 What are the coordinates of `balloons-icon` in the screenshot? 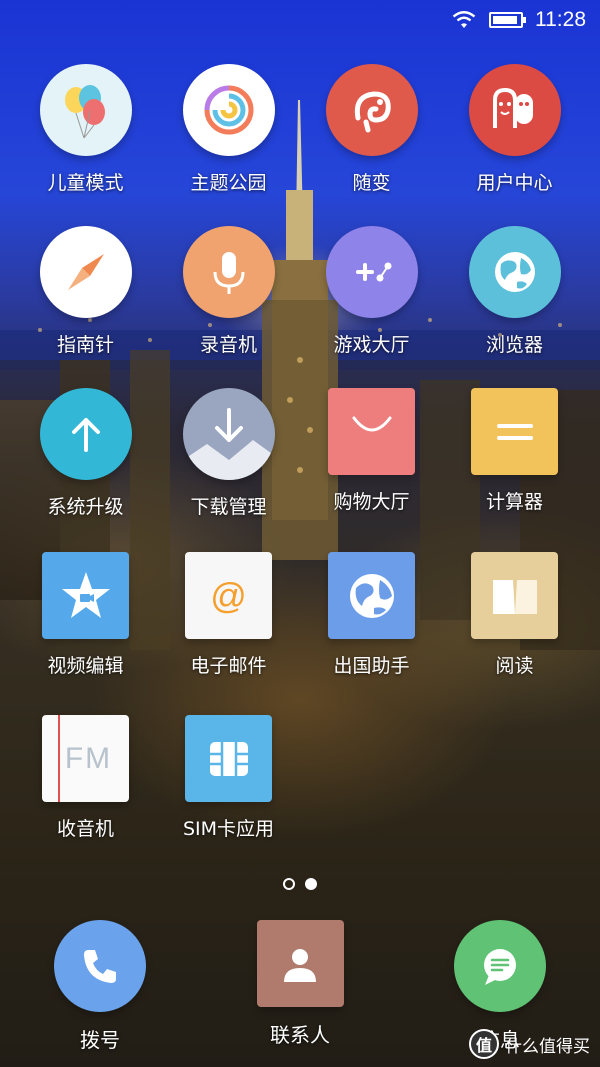 It's located at (85, 110).